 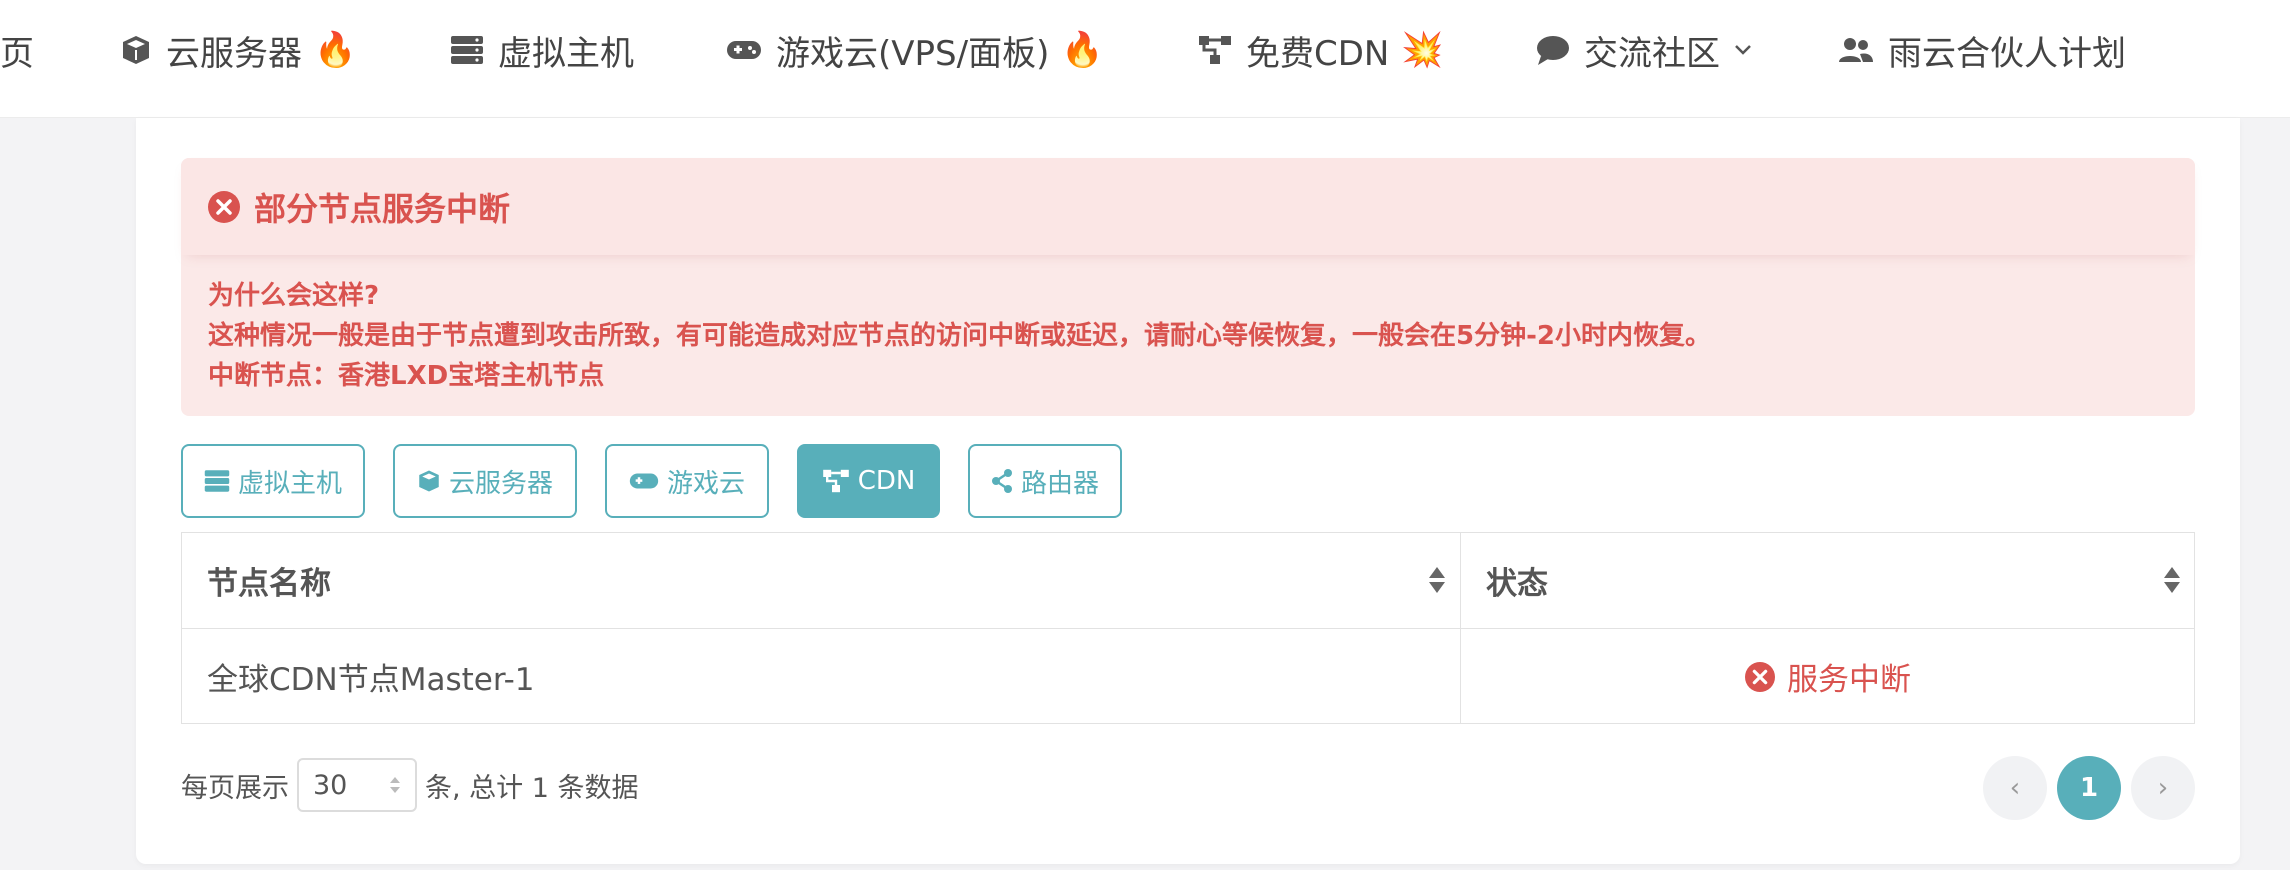 I want to click on nav-item-label: 雨云合伙人计划, so click(x=2007, y=53).